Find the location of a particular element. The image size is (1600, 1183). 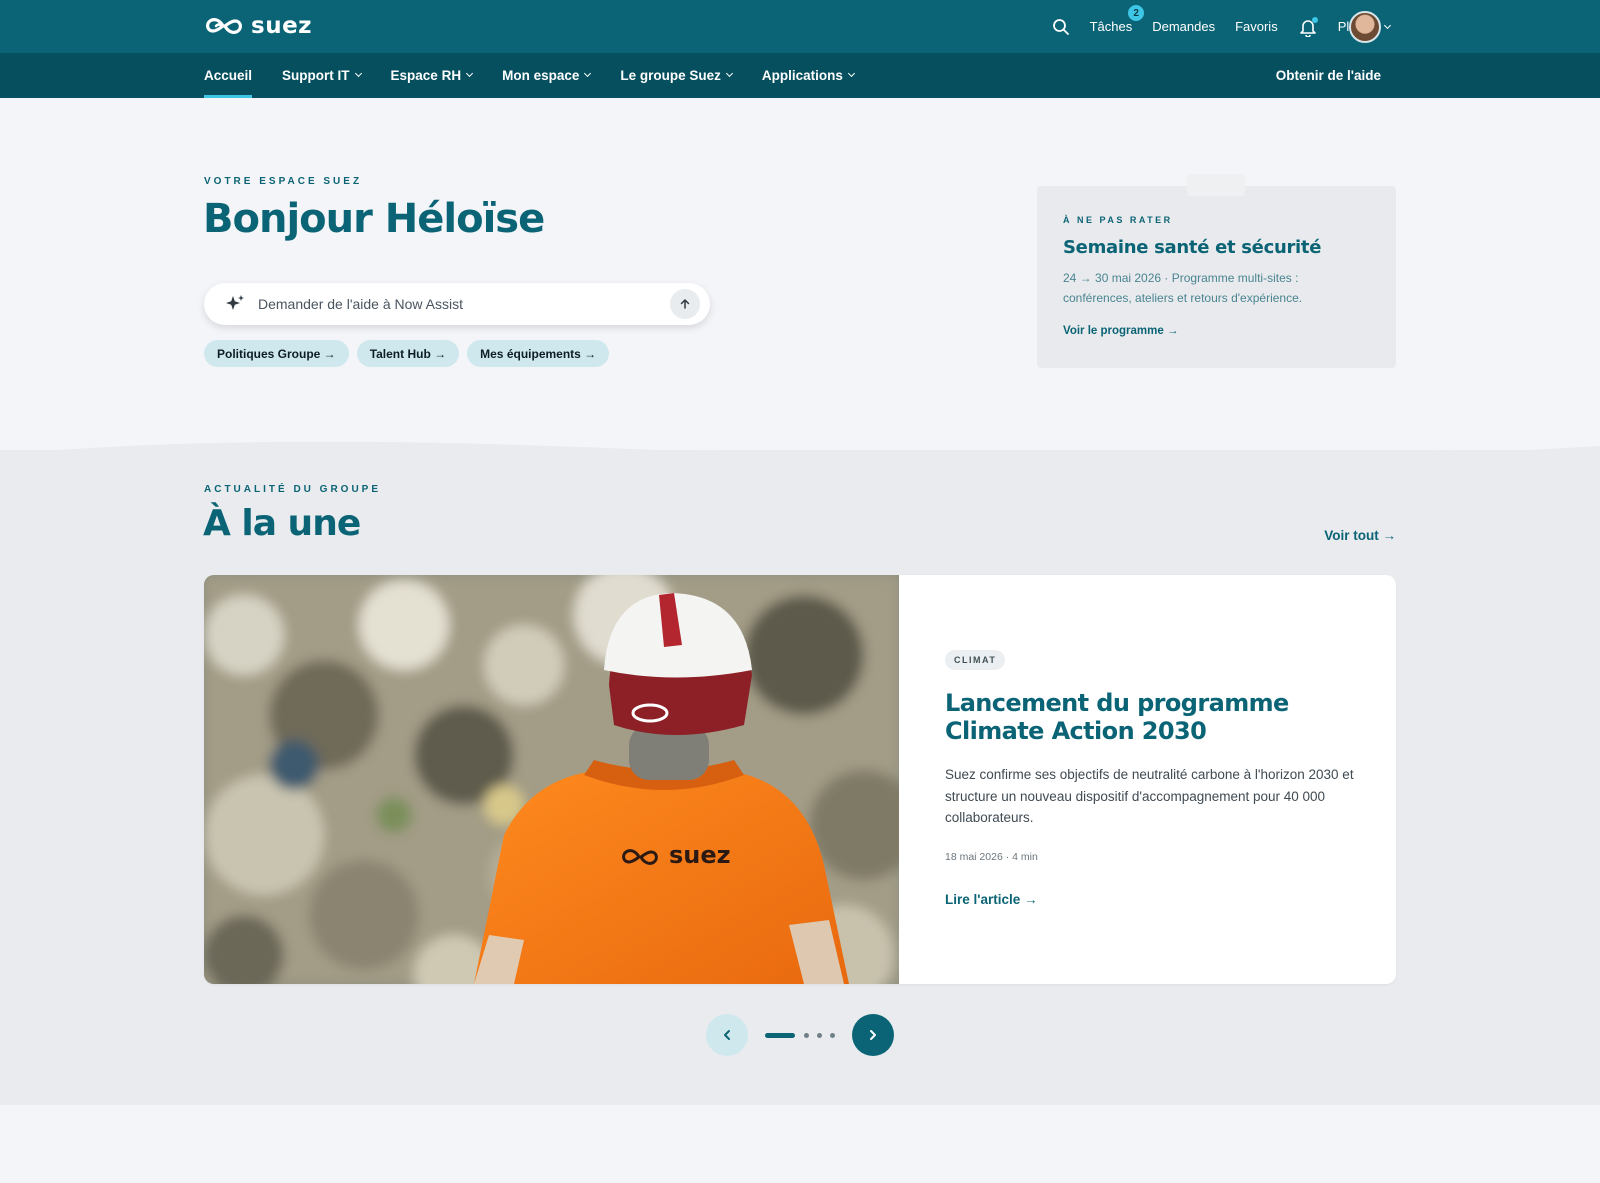

chevron-left-icon is located at coordinates (727, 1035).